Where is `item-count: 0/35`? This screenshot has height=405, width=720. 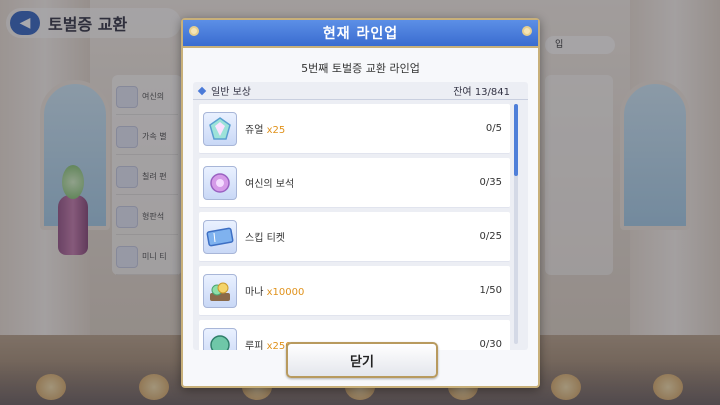 item-count: 0/35 is located at coordinates (490, 182).